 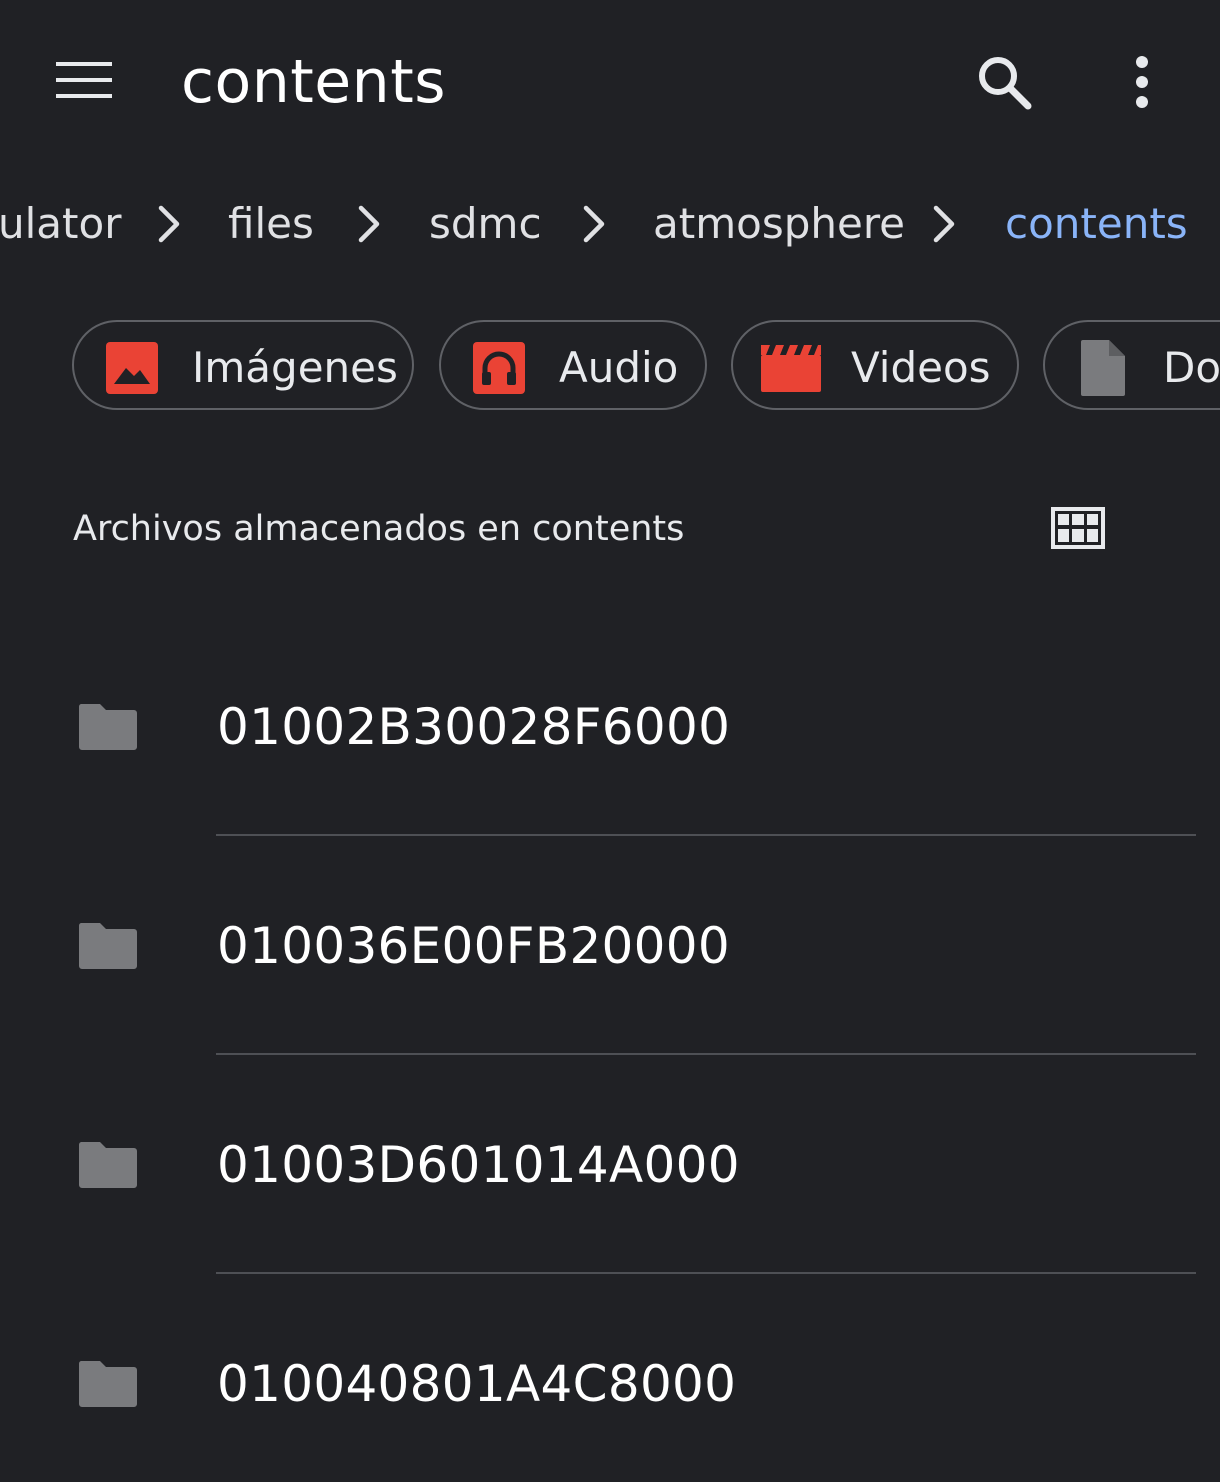 I want to click on chip-images-label: Imágenes, so click(x=295, y=367).